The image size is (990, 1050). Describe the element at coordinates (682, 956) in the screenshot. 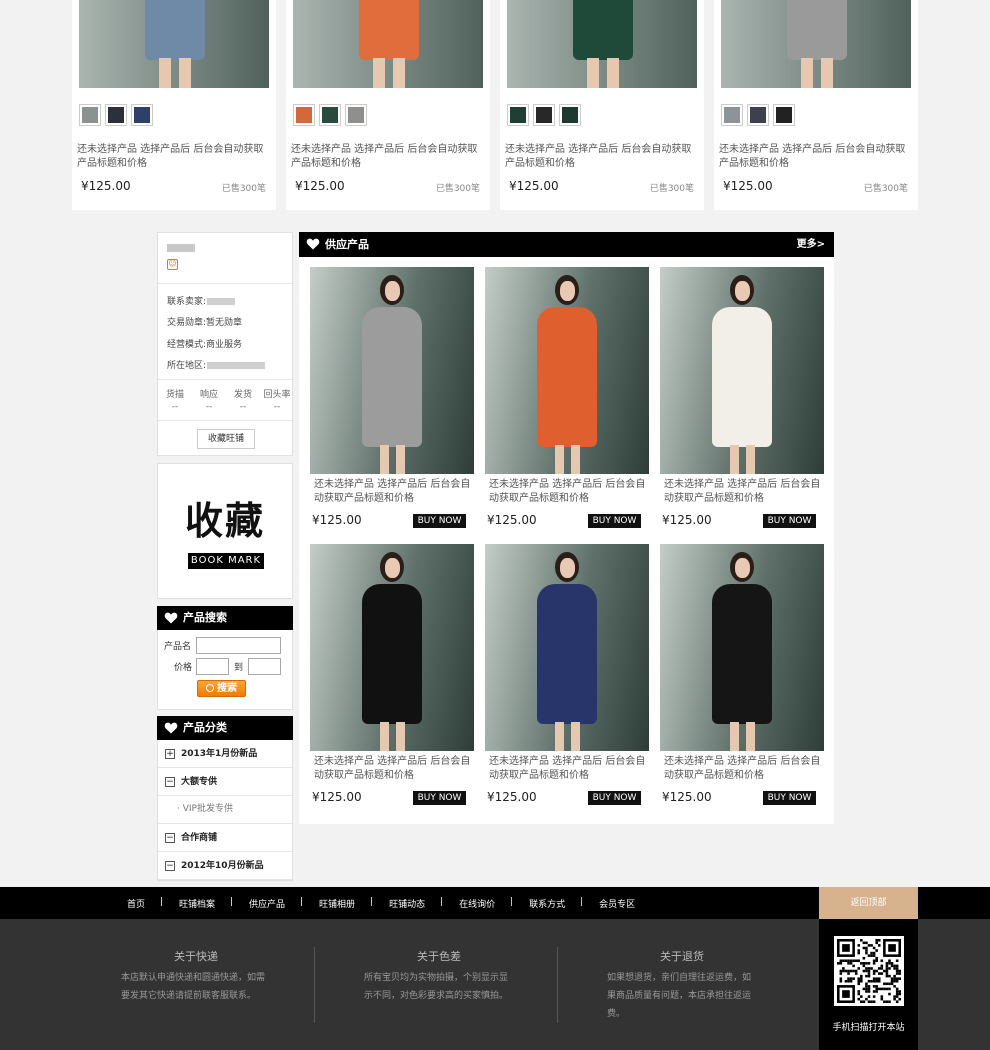

I see `footer-column-title: 关于退货` at that location.